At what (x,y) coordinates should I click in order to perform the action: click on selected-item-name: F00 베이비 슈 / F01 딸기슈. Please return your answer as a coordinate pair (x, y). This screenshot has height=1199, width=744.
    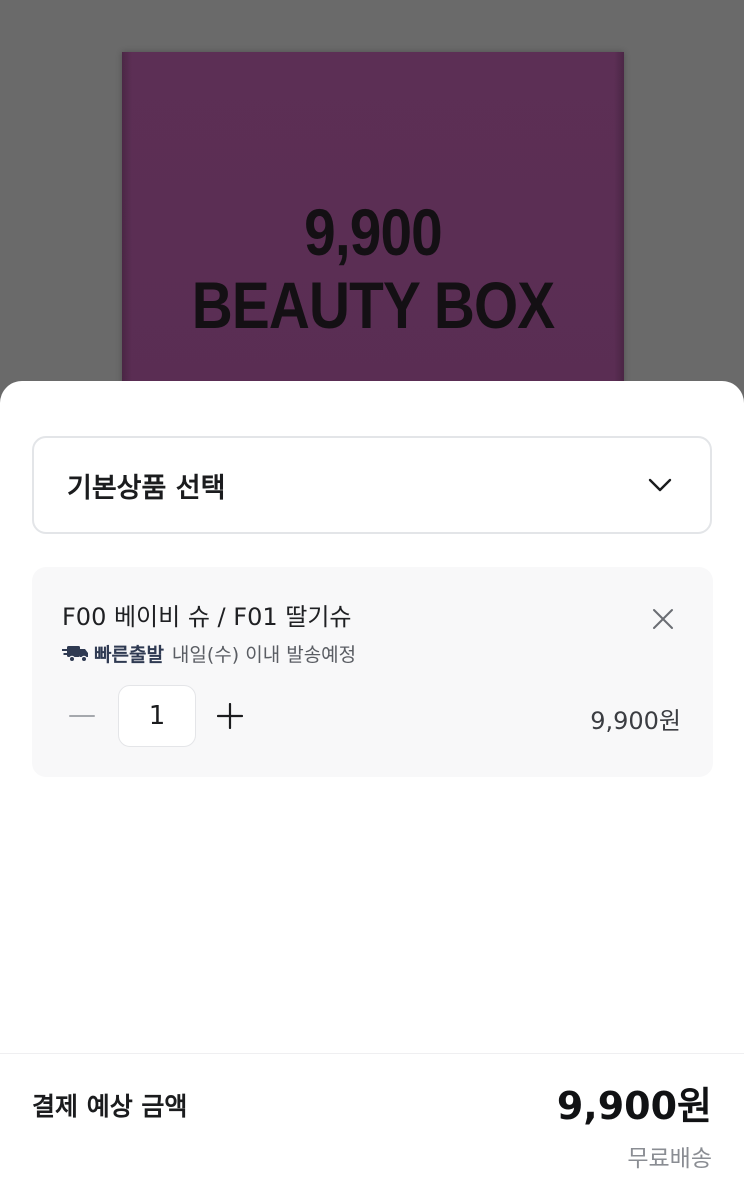
    Looking at the image, I should click on (207, 617).